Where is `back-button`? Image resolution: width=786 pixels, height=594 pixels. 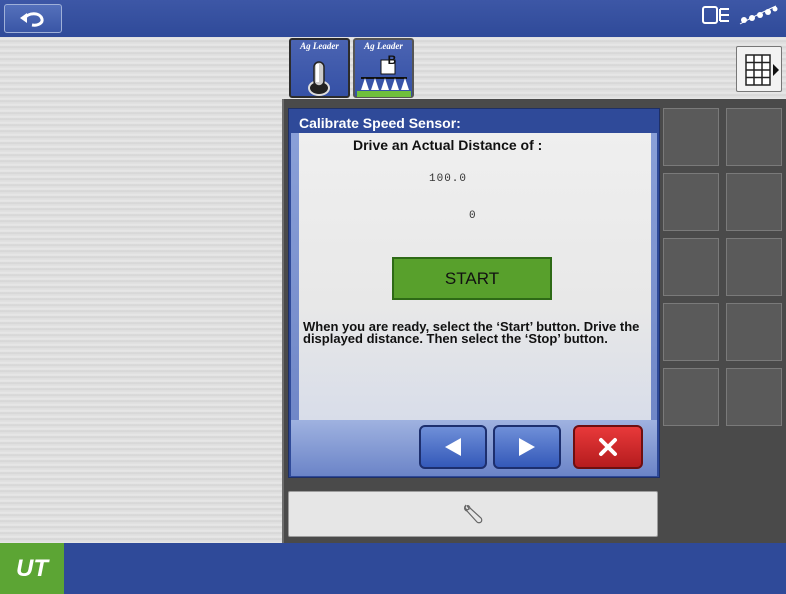 back-button is located at coordinates (33, 18).